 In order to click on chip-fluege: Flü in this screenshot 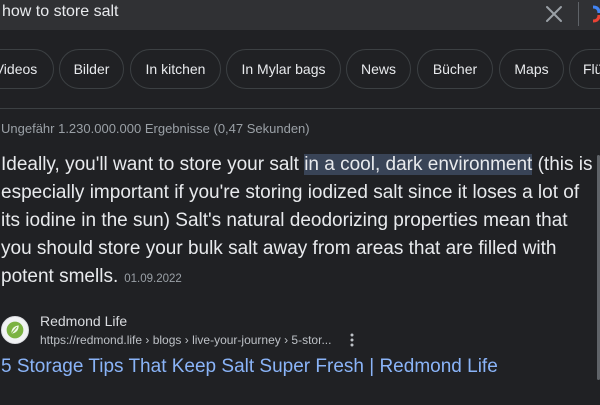, I will do `click(584, 69)`.